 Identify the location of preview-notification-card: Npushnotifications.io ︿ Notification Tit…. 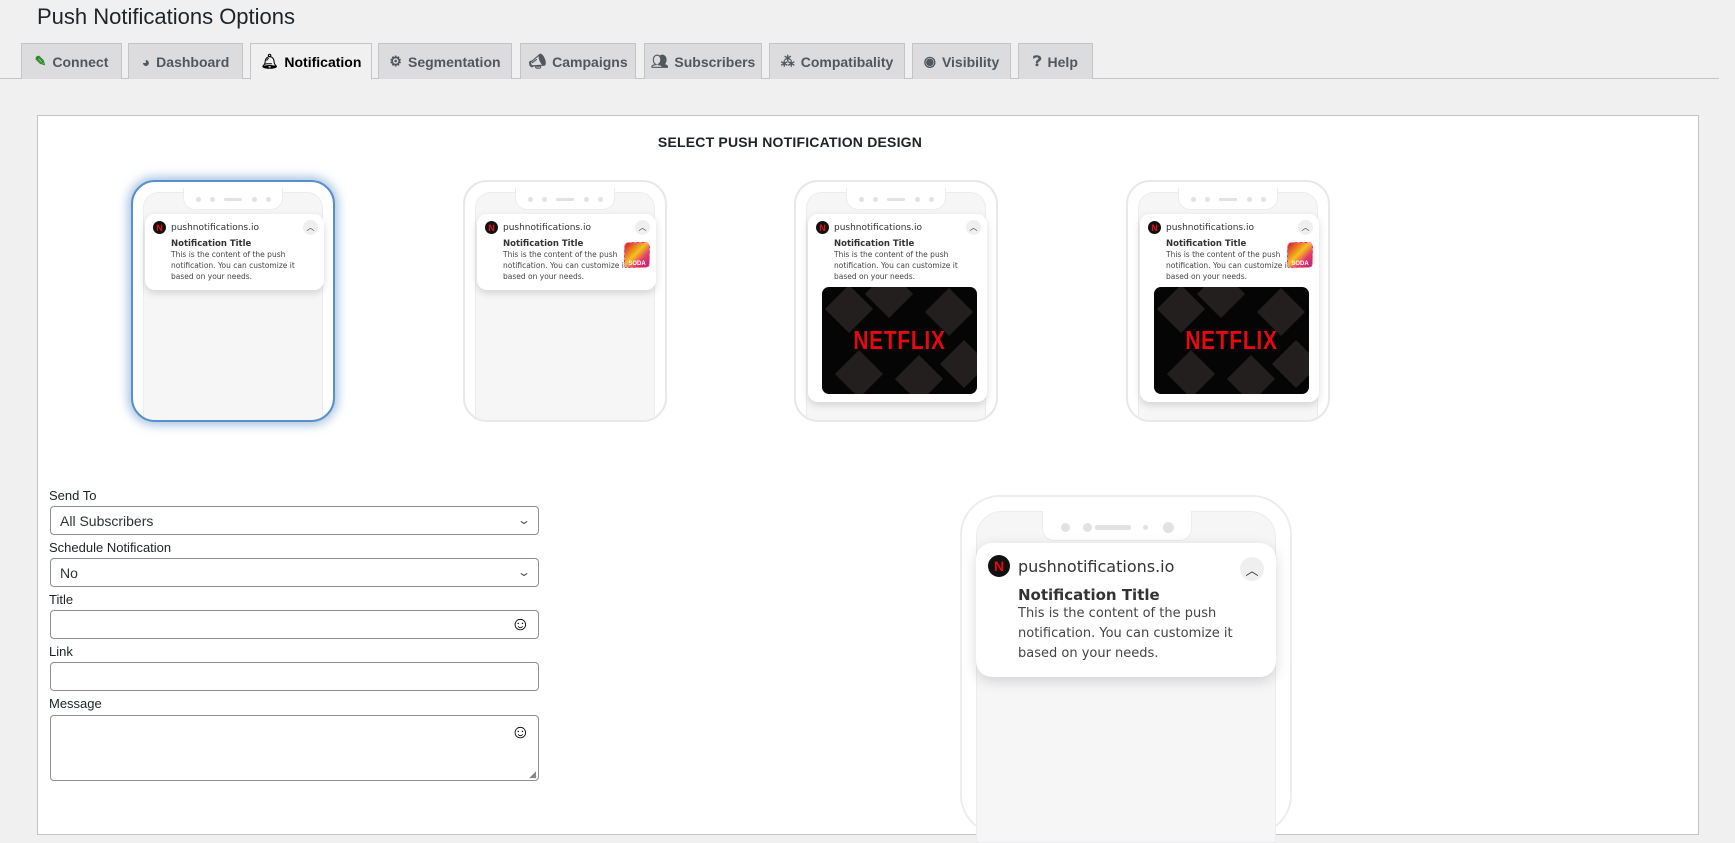
(1126, 610).